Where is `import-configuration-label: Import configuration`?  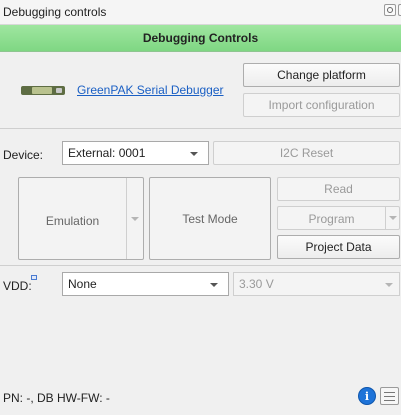 import-configuration-label: Import configuration is located at coordinates (321, 105).